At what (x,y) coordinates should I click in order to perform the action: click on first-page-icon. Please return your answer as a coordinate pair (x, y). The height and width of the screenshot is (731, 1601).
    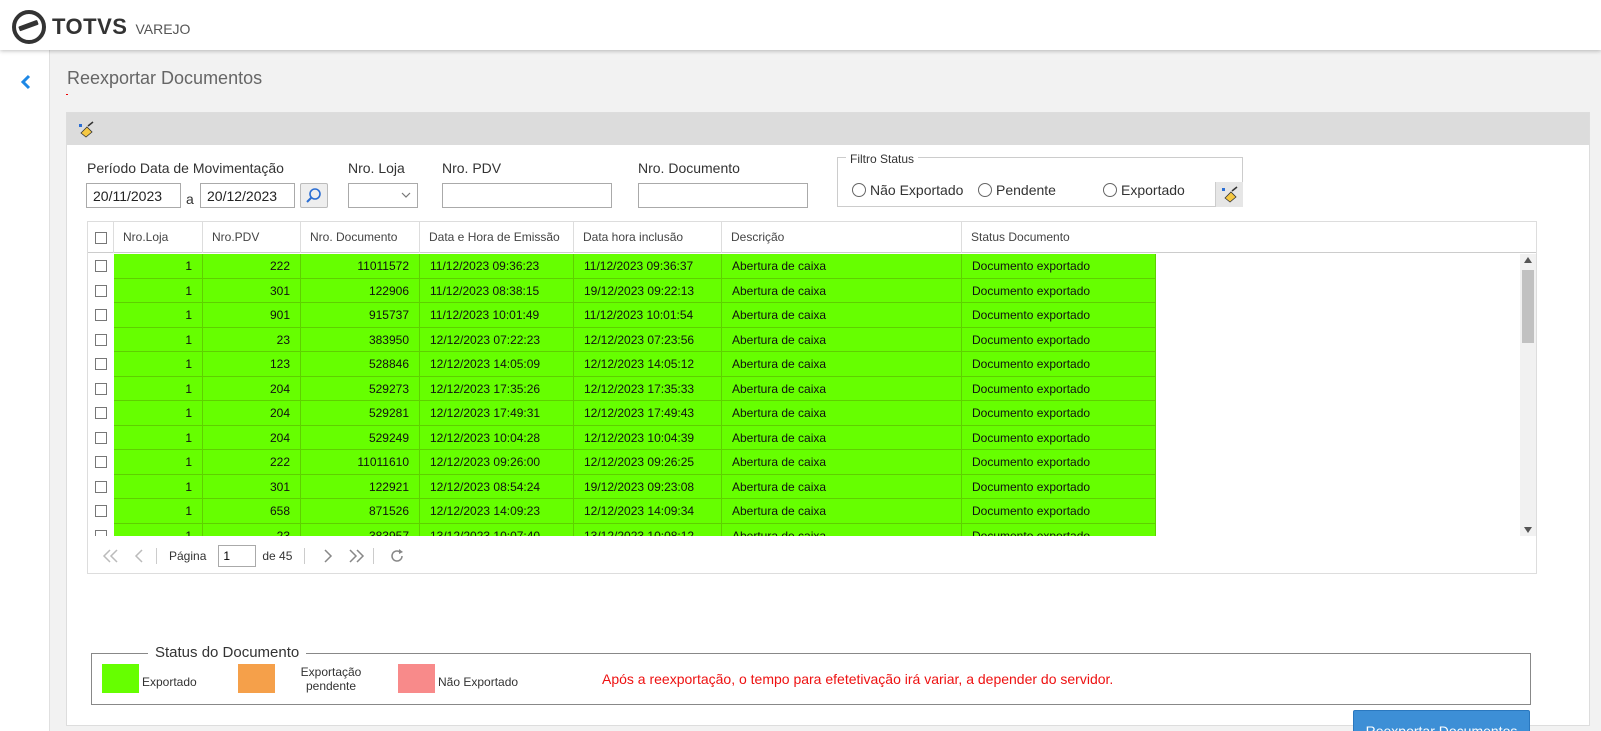
    Looking at the image, I should click on (111, 556).